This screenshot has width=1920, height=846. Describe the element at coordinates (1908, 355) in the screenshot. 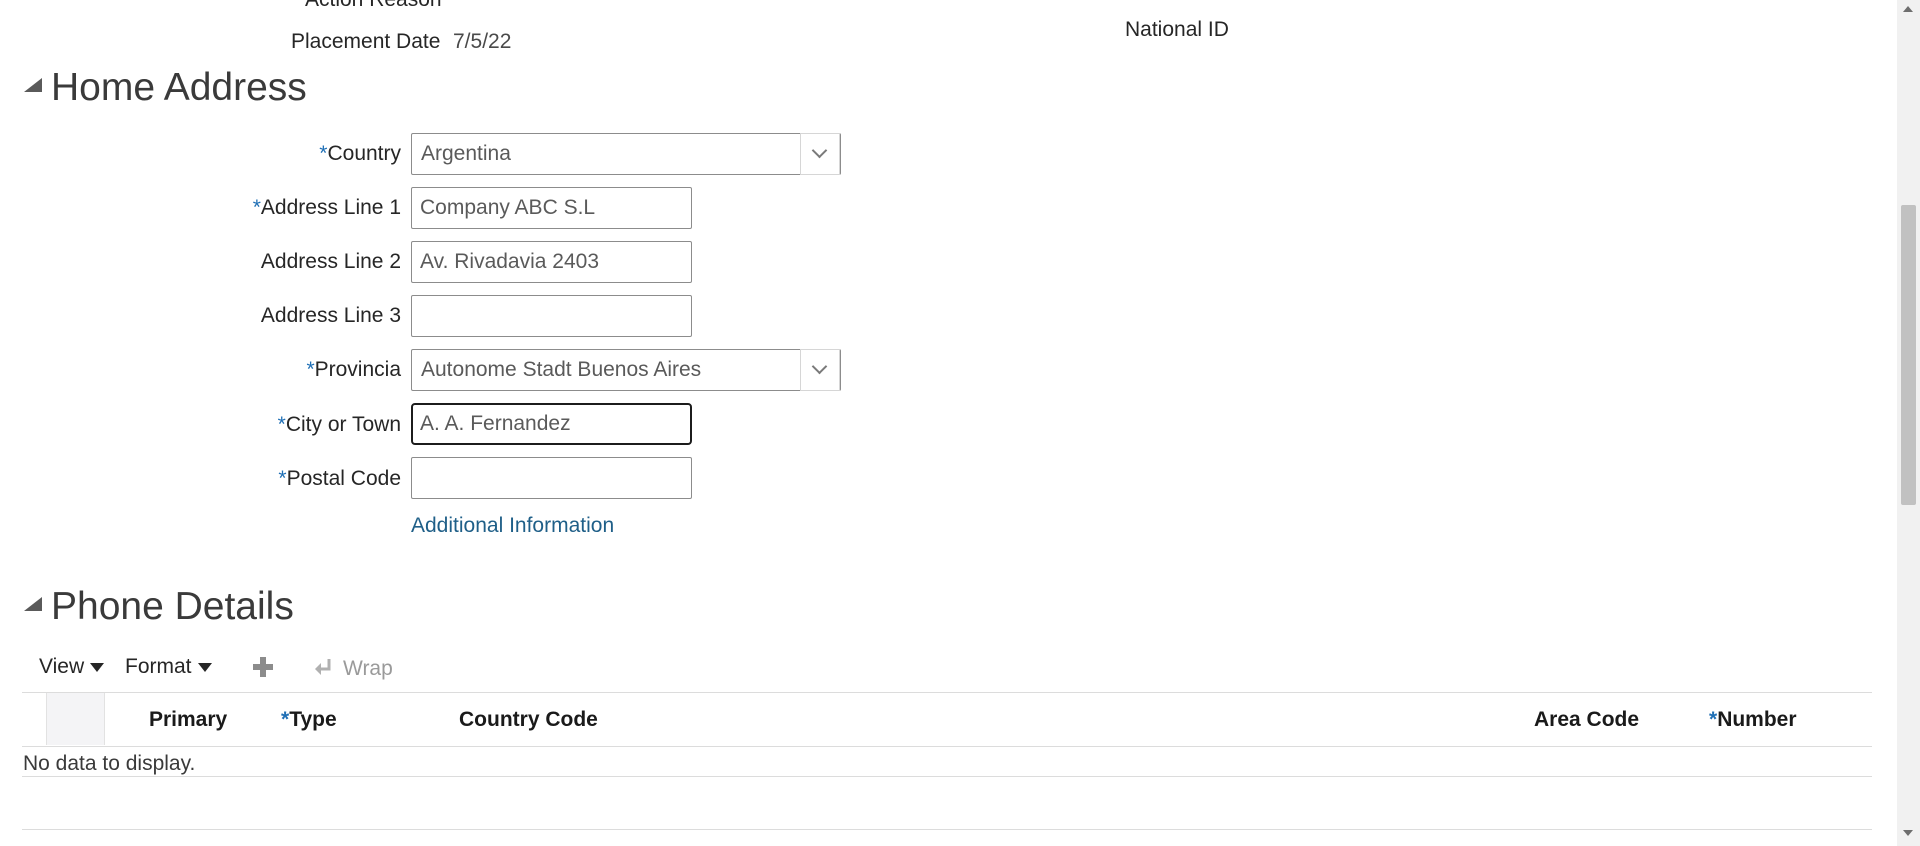

I see `scrollbar-thumb` at that location.